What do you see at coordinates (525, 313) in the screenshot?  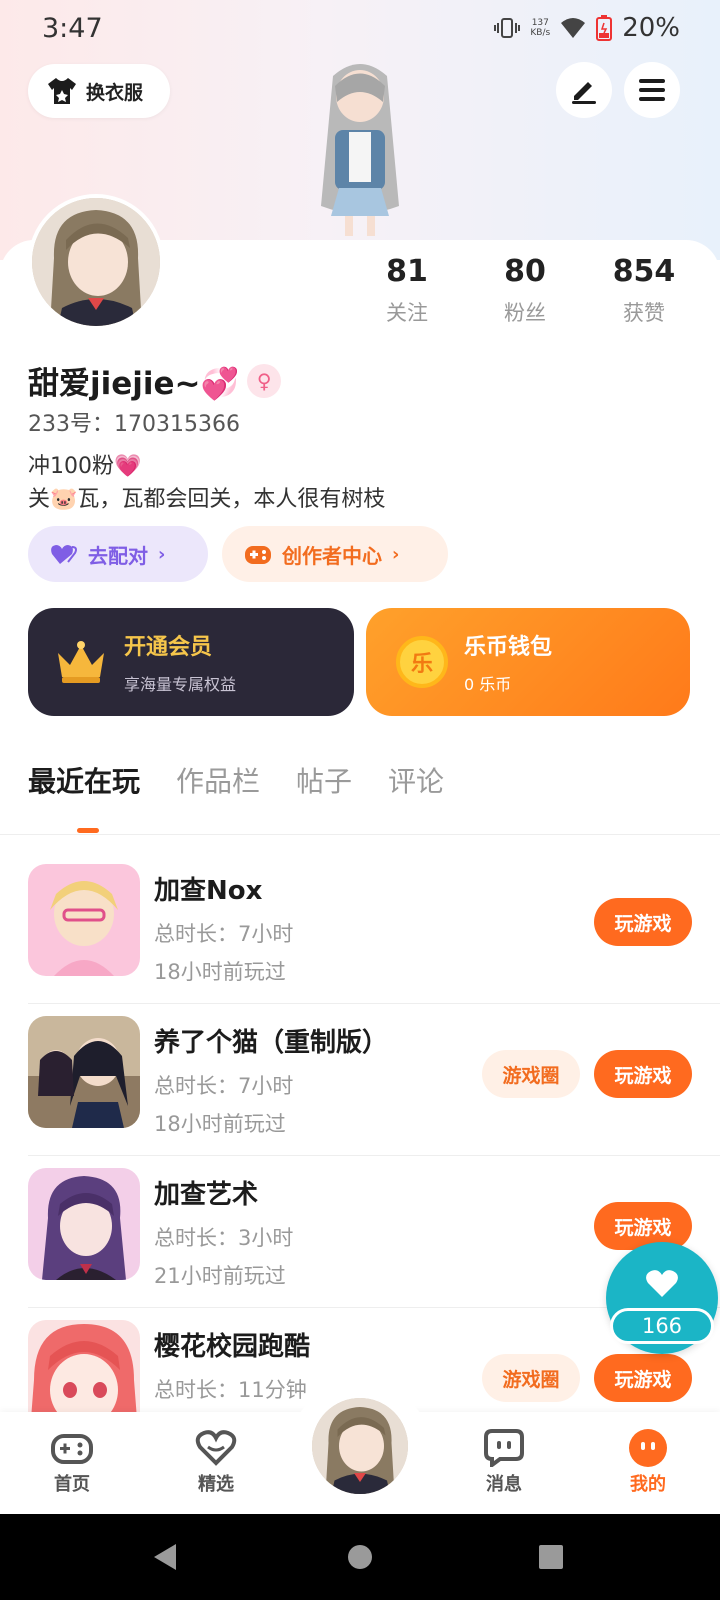 I see `stat-fans-label: 粉丝` at bounding box center [525, 313].